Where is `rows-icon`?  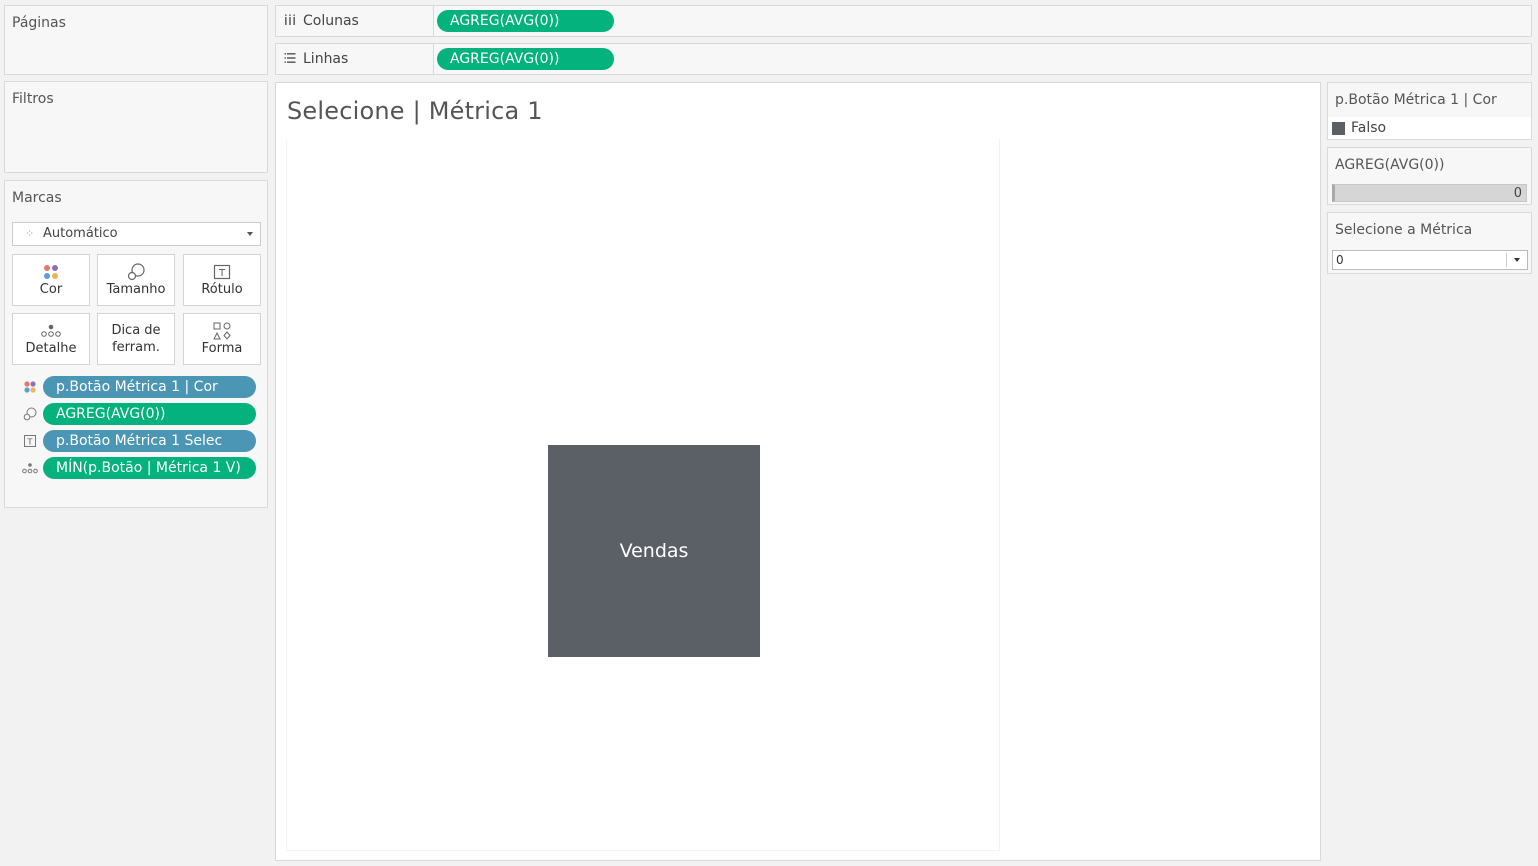
rows-icon is located at coordinates (290, 59).